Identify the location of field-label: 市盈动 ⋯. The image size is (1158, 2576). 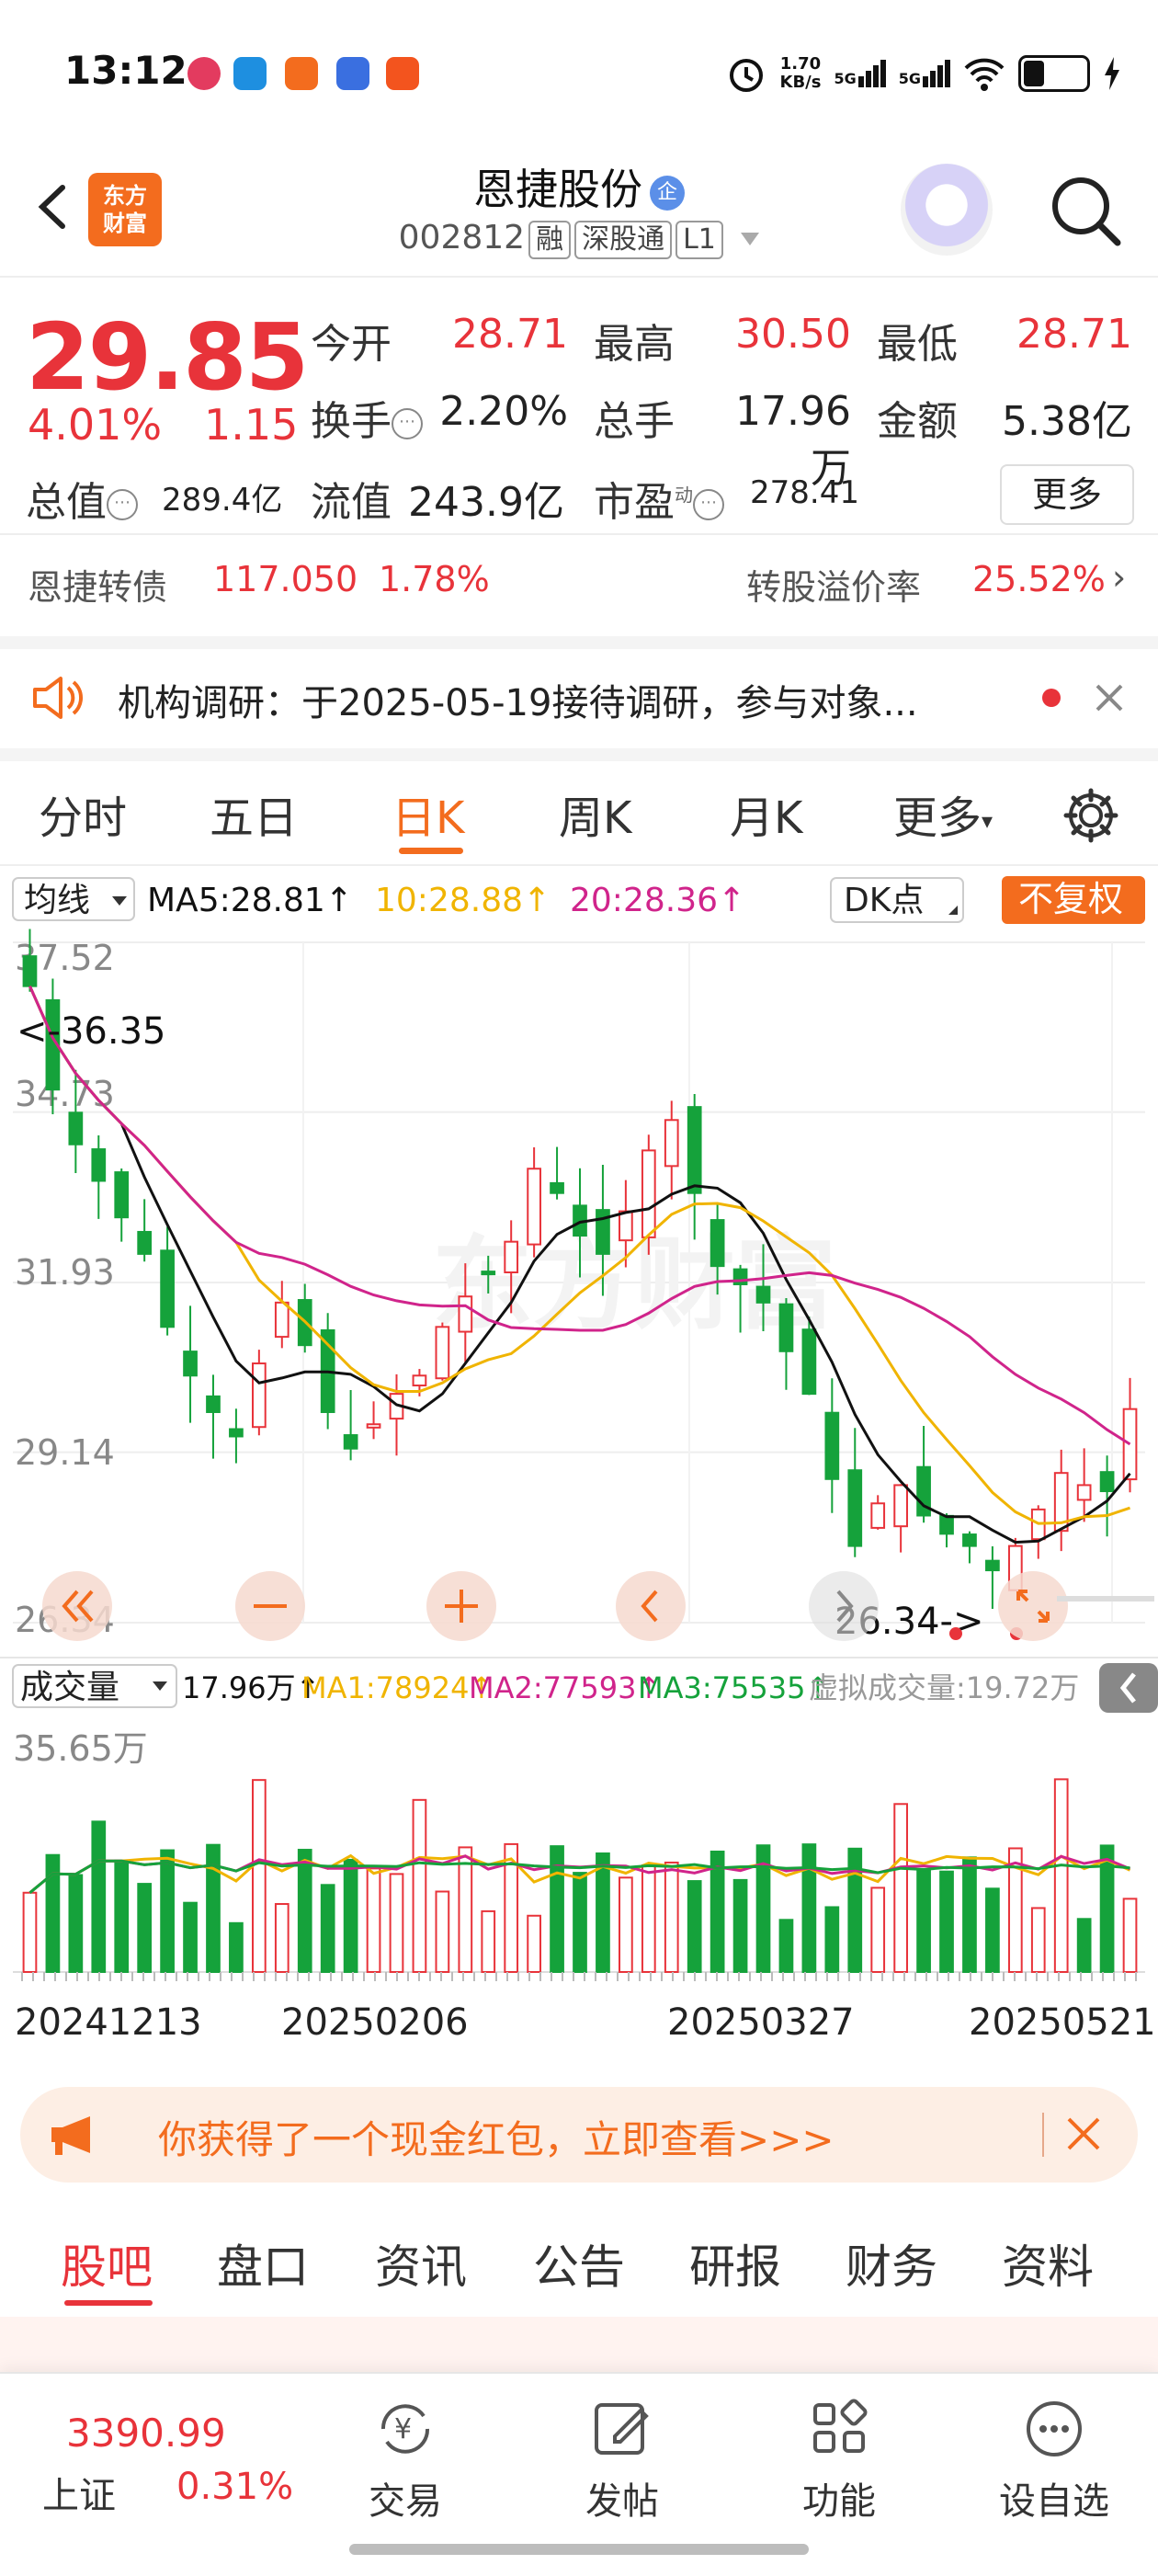
(659, 498).